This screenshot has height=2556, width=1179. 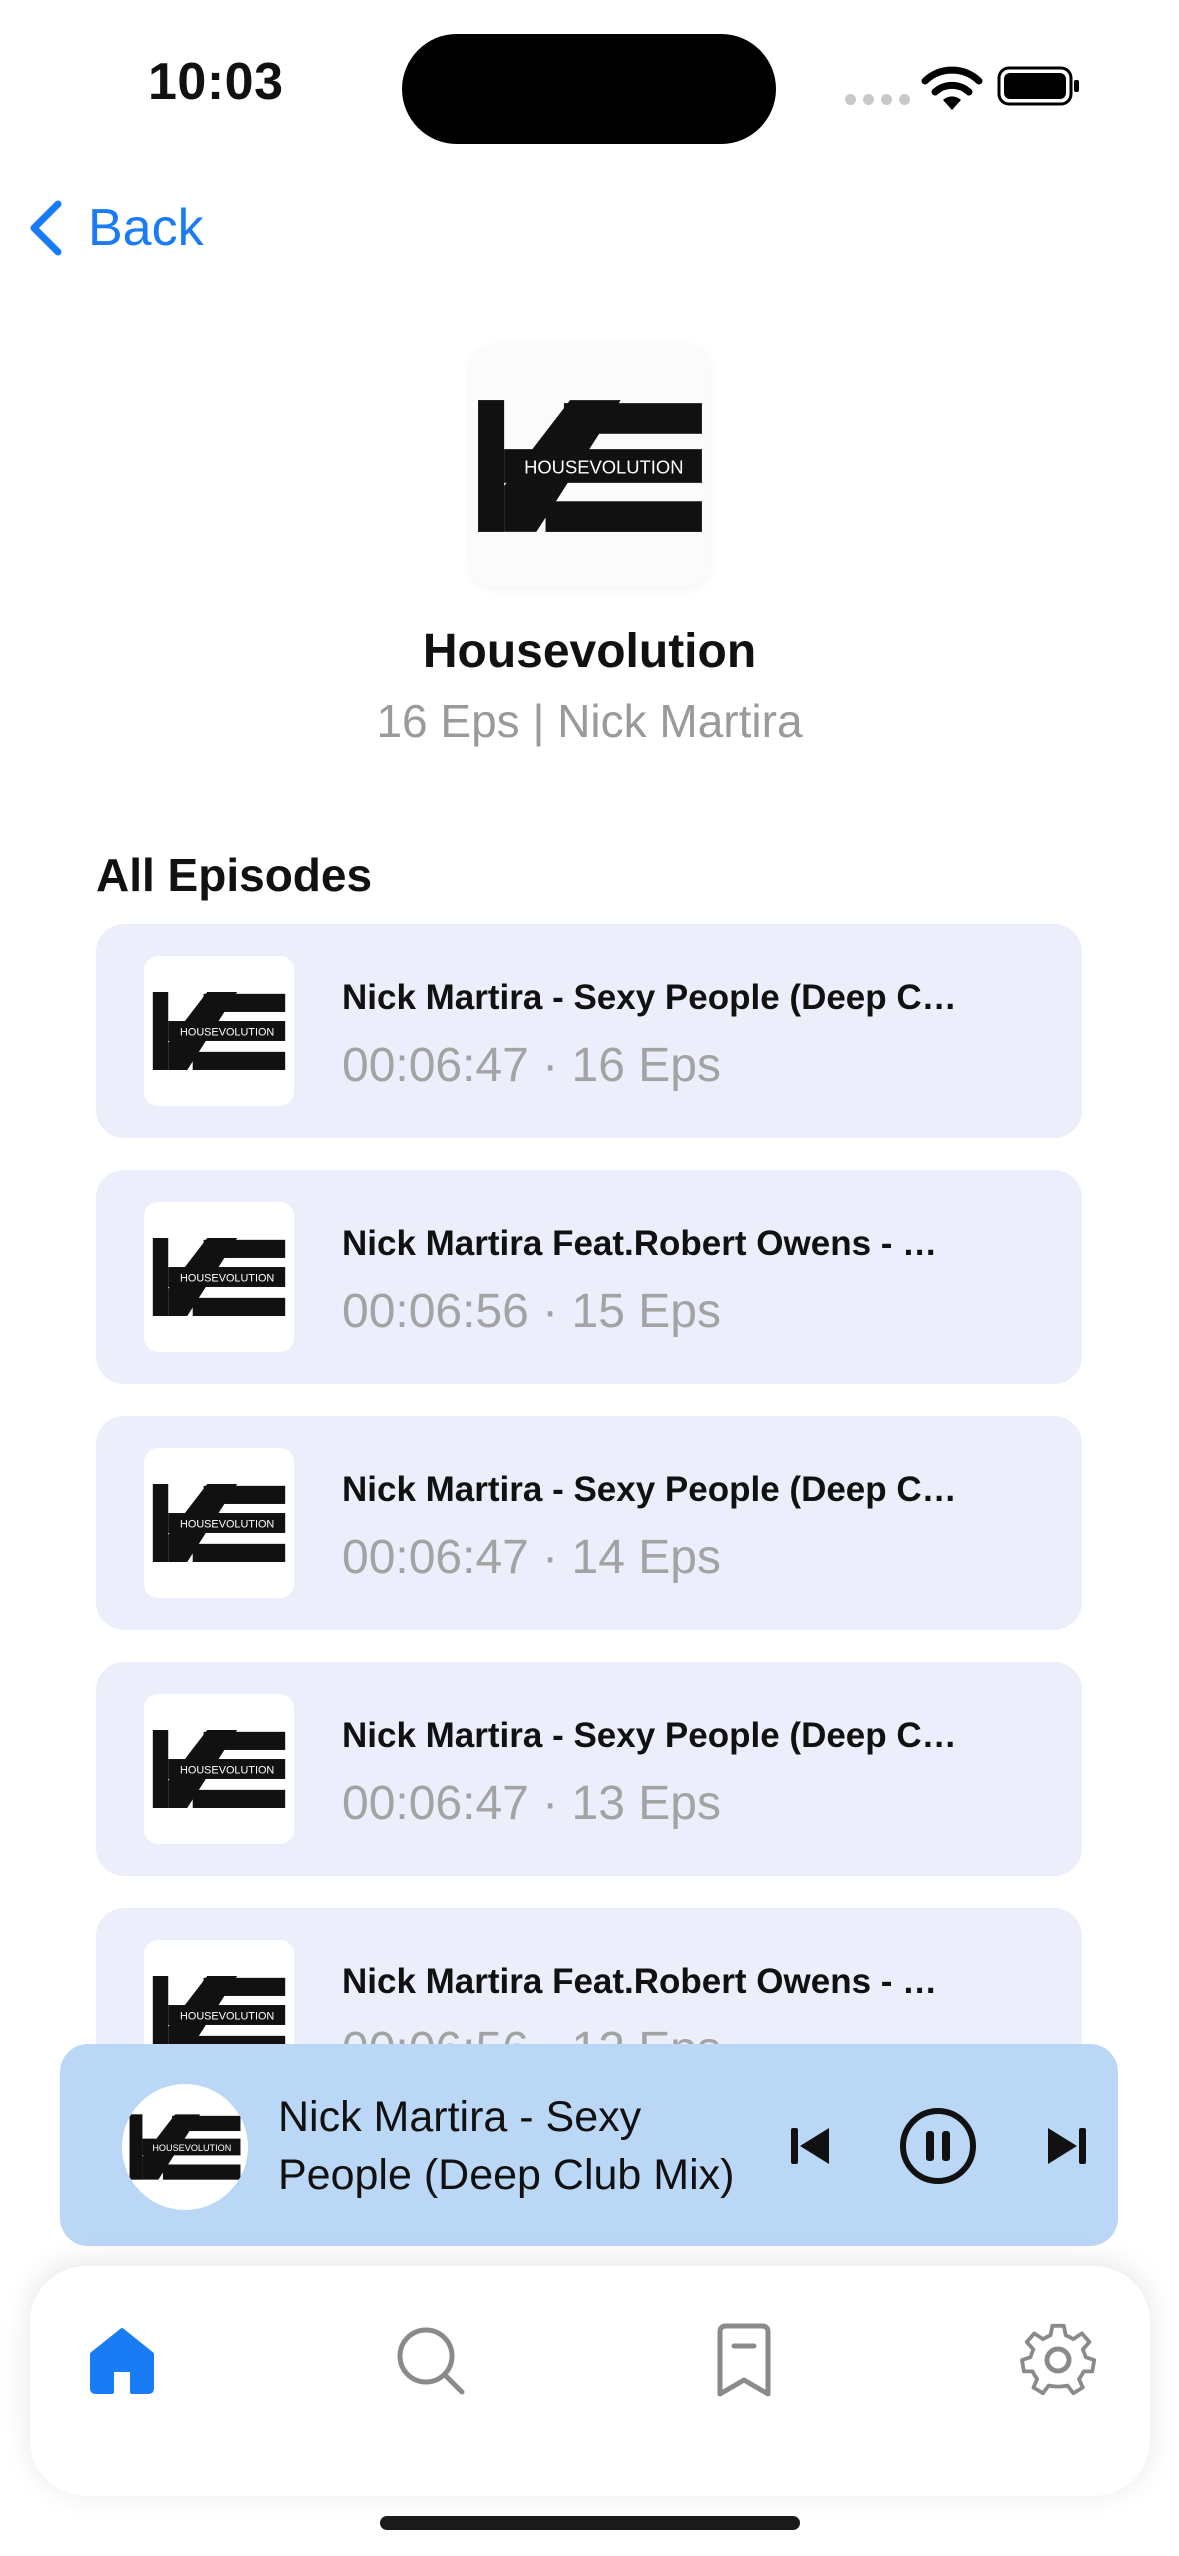 I want to click on status-time: 10:03, so click(x=216, y=82).